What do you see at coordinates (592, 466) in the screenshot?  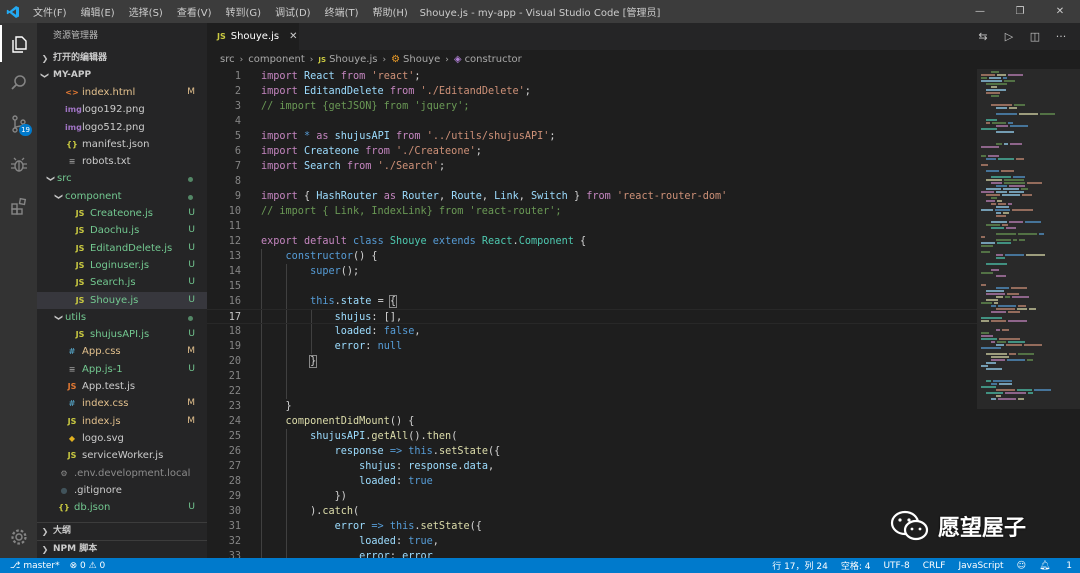 I see `code-line: 27 shujus: response.data,` at bounding box center [592, 466].